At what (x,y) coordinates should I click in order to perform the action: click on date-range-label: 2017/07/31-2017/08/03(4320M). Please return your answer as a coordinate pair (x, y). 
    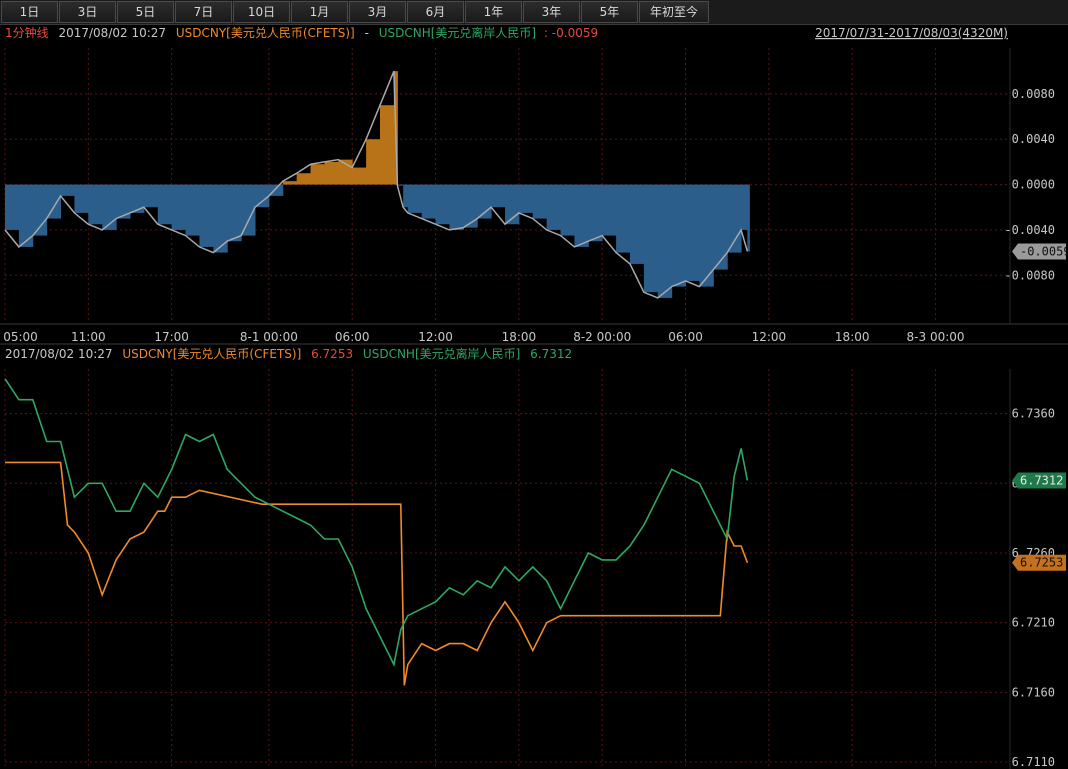
    Looking at the image, I should click on (911, 33).